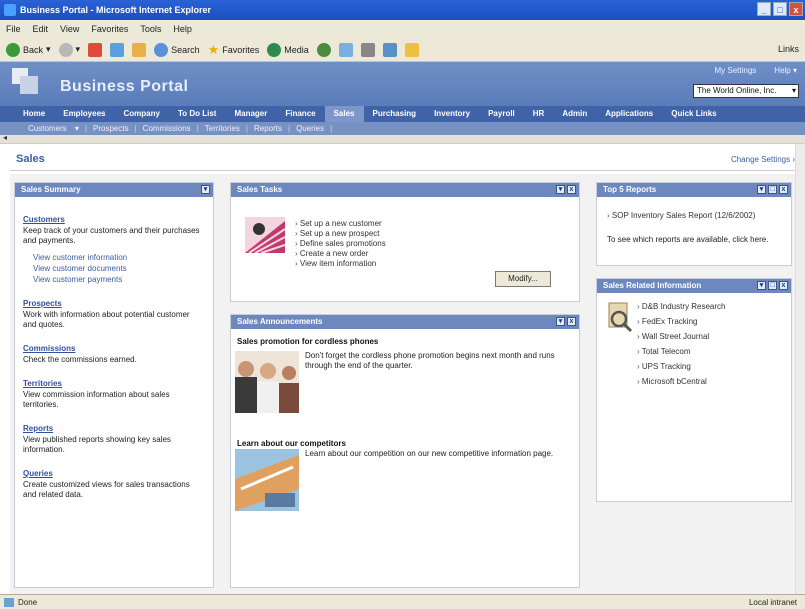 The height and width of the screenshot is (609, 805). I want to click on maximize-button: □, so click(780, 9).